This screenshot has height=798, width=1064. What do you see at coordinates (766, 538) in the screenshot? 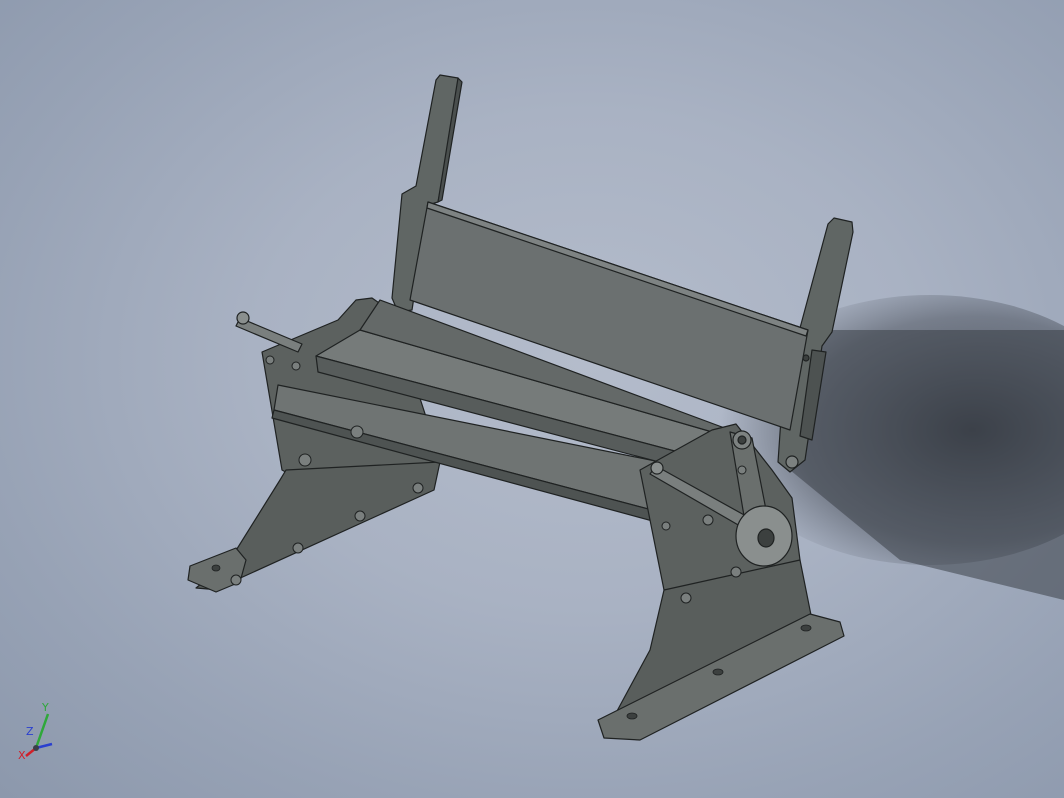
I see `handwheel-hub` at bounding box center [766, 538].